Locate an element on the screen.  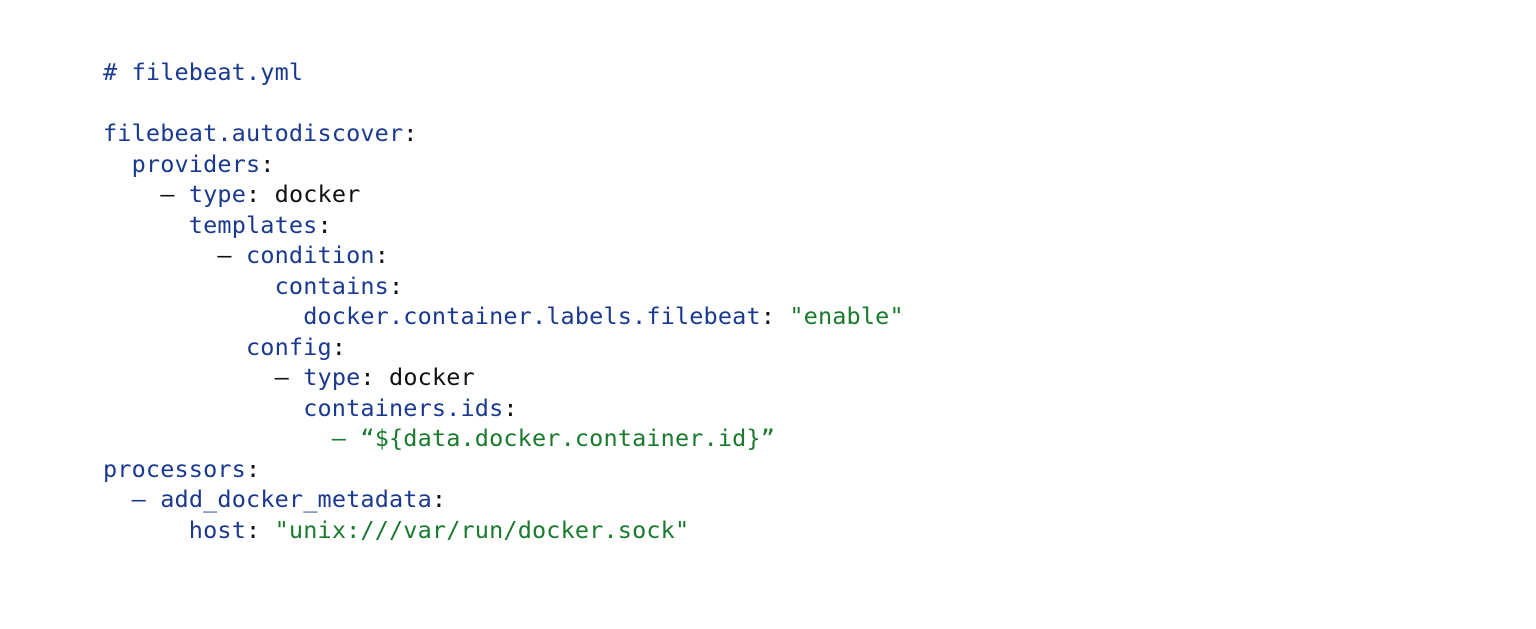
code-line: – condition: is located at coordinates (503, 255).